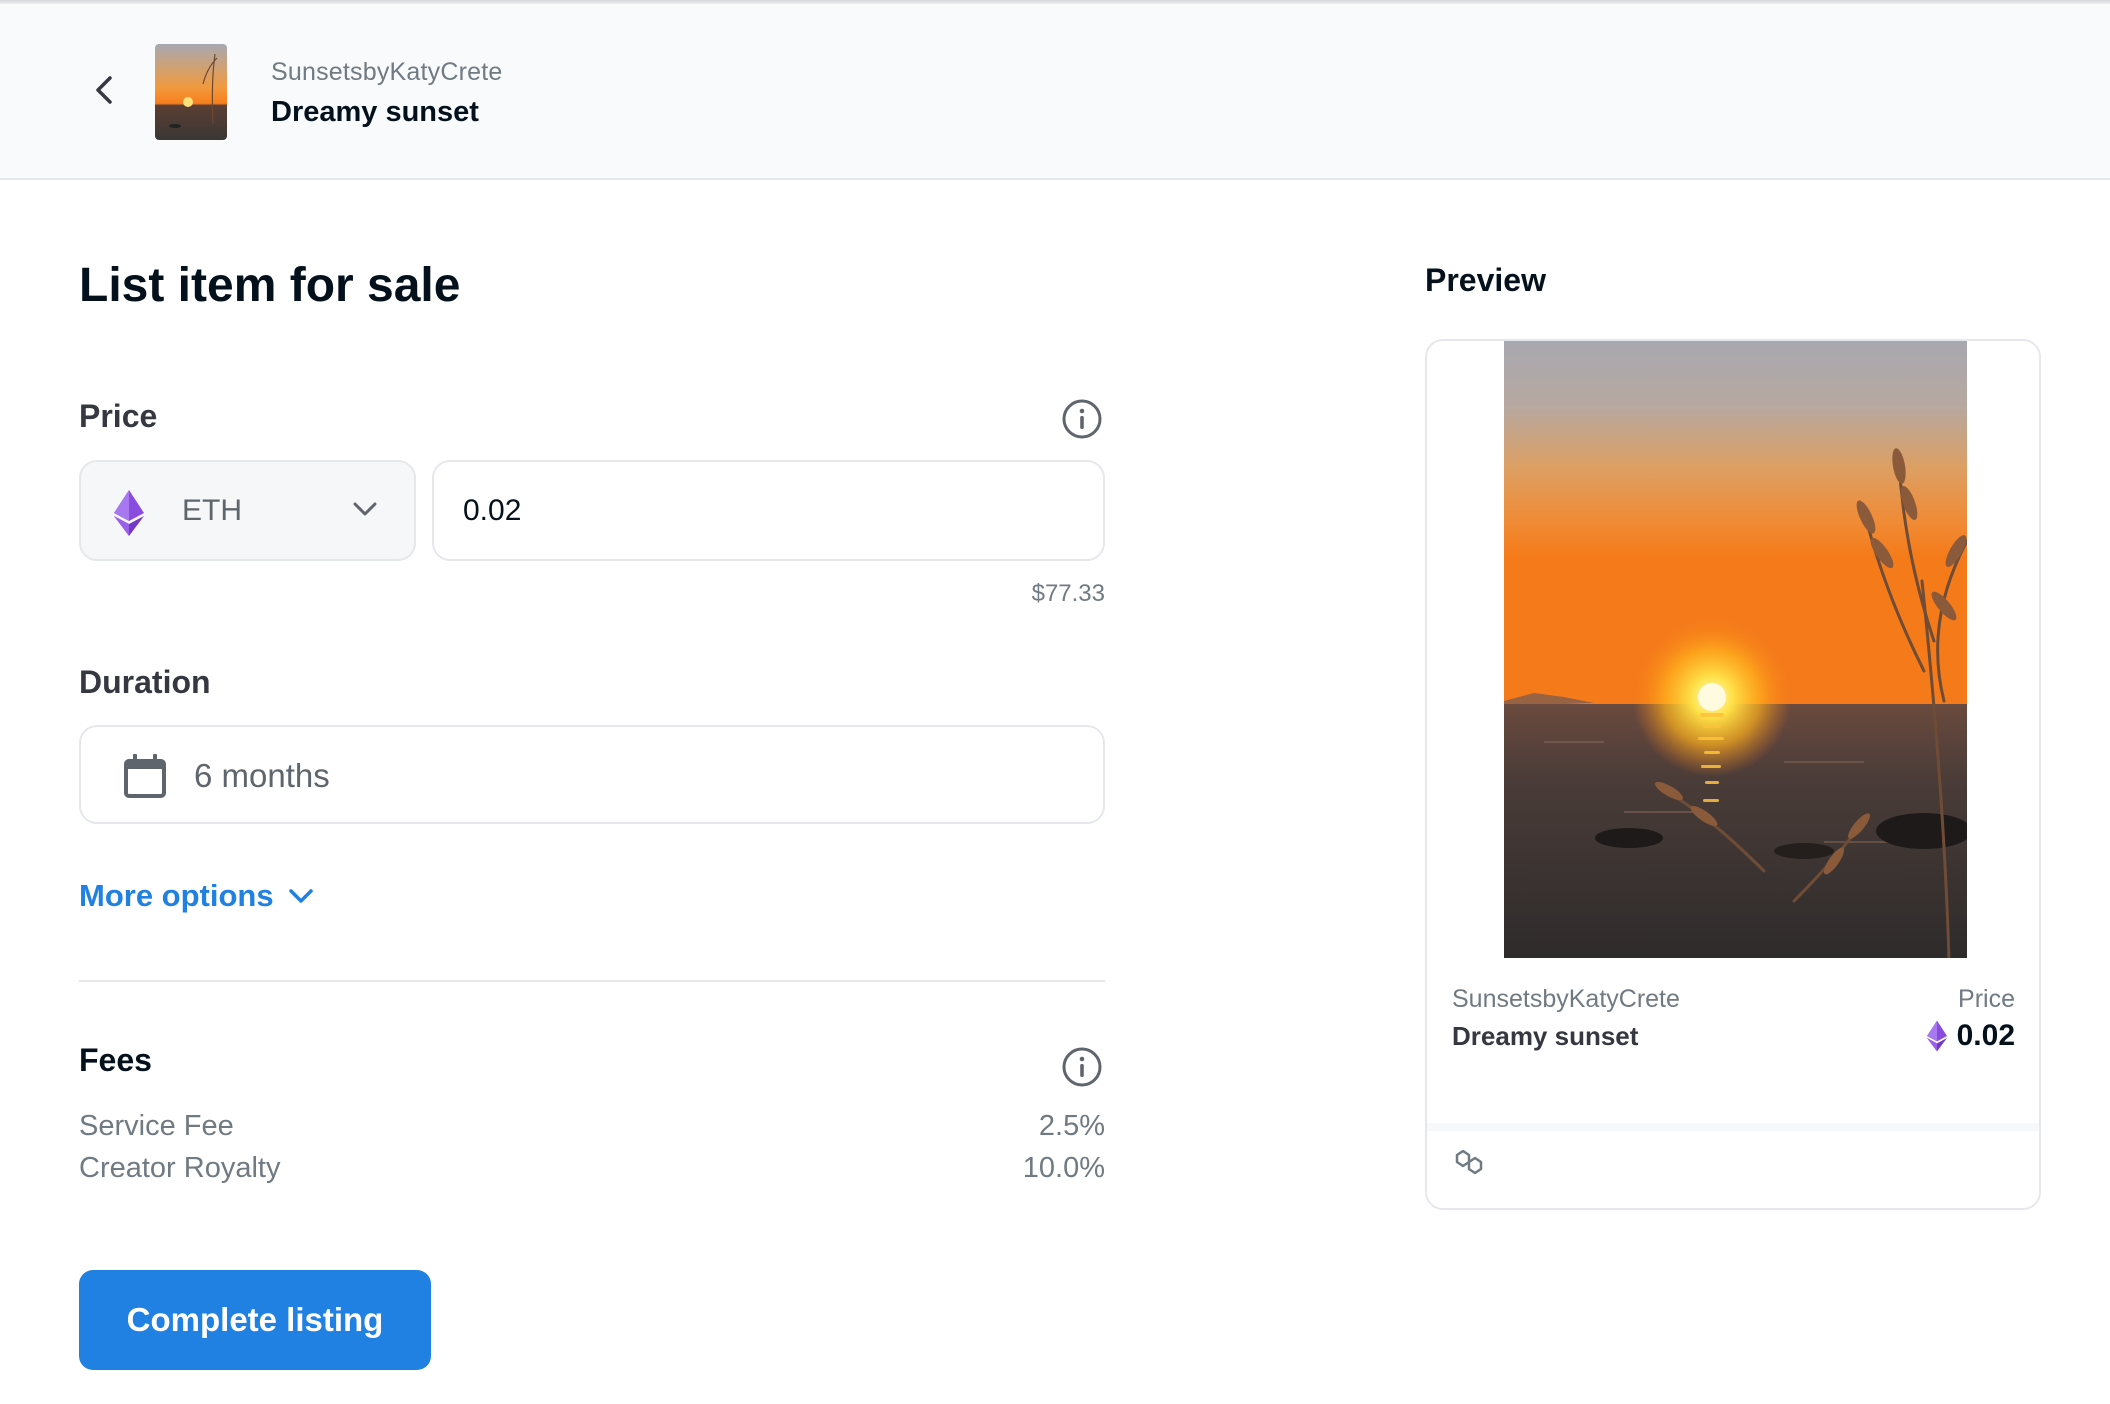 The width and height of the screenshot is (2110, 1404). I want to click on chevron-left-icon, so click(104, 90).